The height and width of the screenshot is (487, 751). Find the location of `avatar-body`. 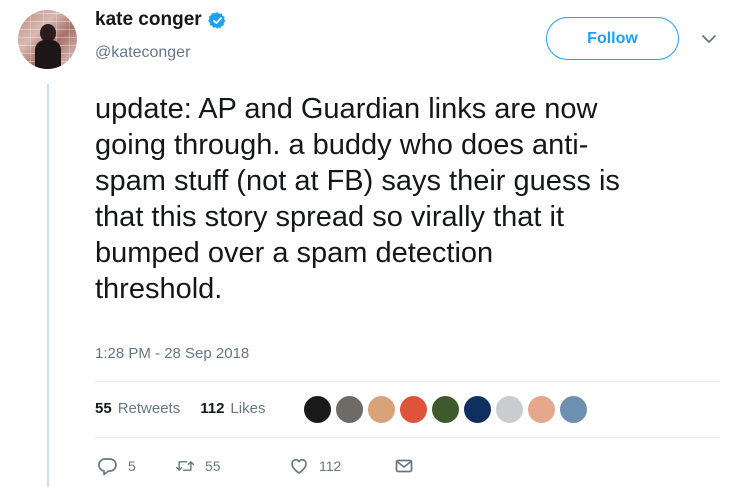

avatar-body is located at coordinates (48, 54).